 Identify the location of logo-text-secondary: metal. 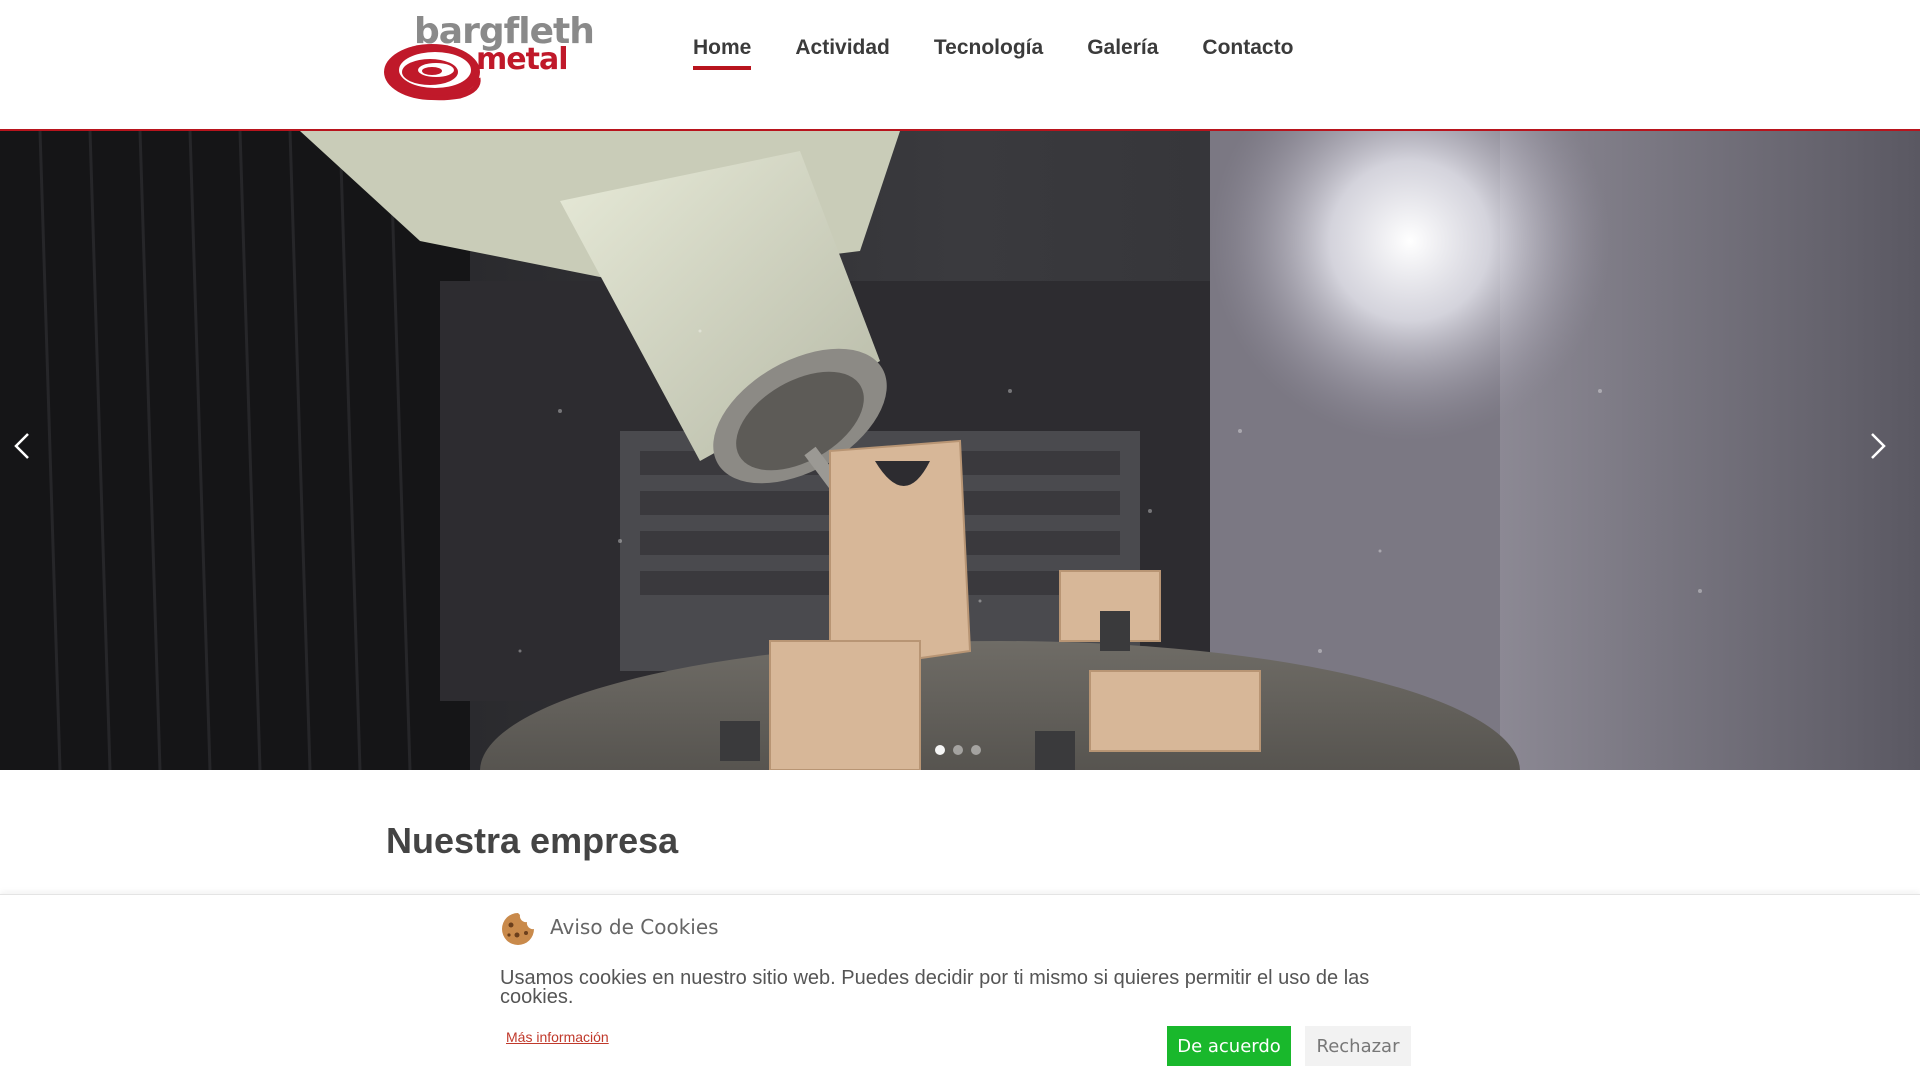
(522, 59).